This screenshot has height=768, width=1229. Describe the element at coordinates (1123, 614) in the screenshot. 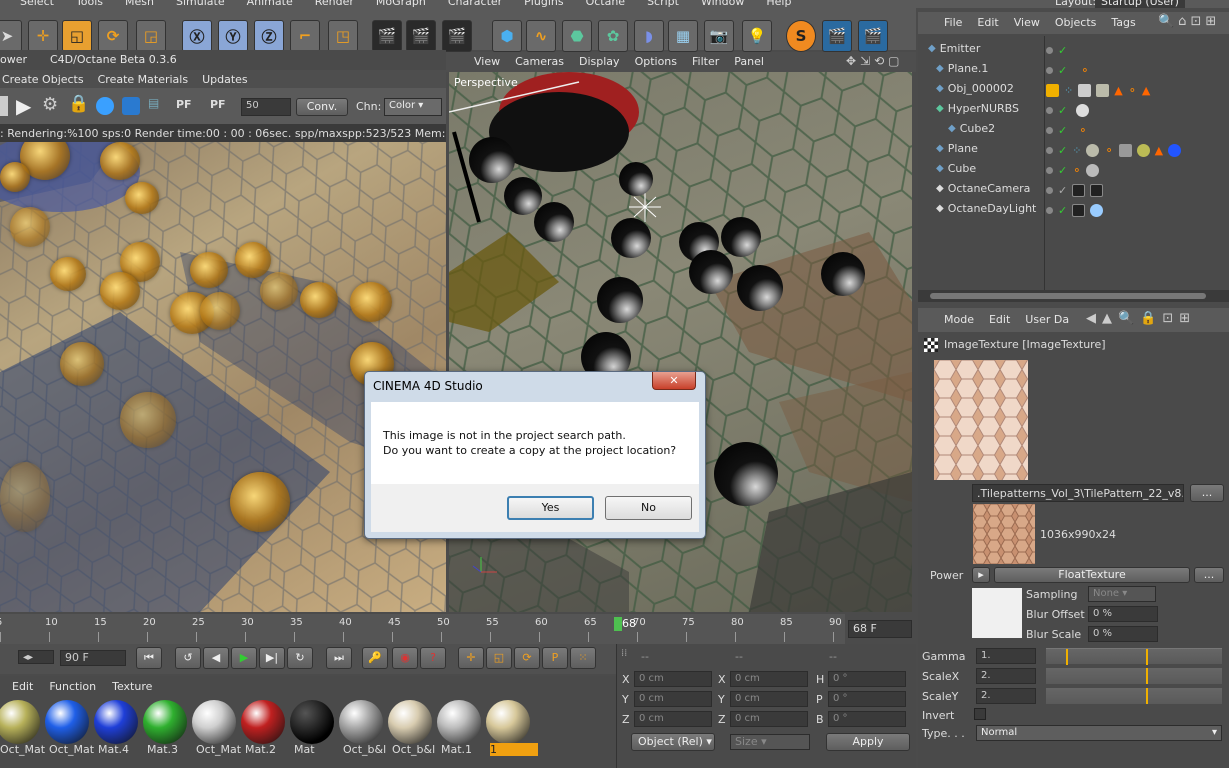

I see `blur-offset-input: 0 %` at that location.